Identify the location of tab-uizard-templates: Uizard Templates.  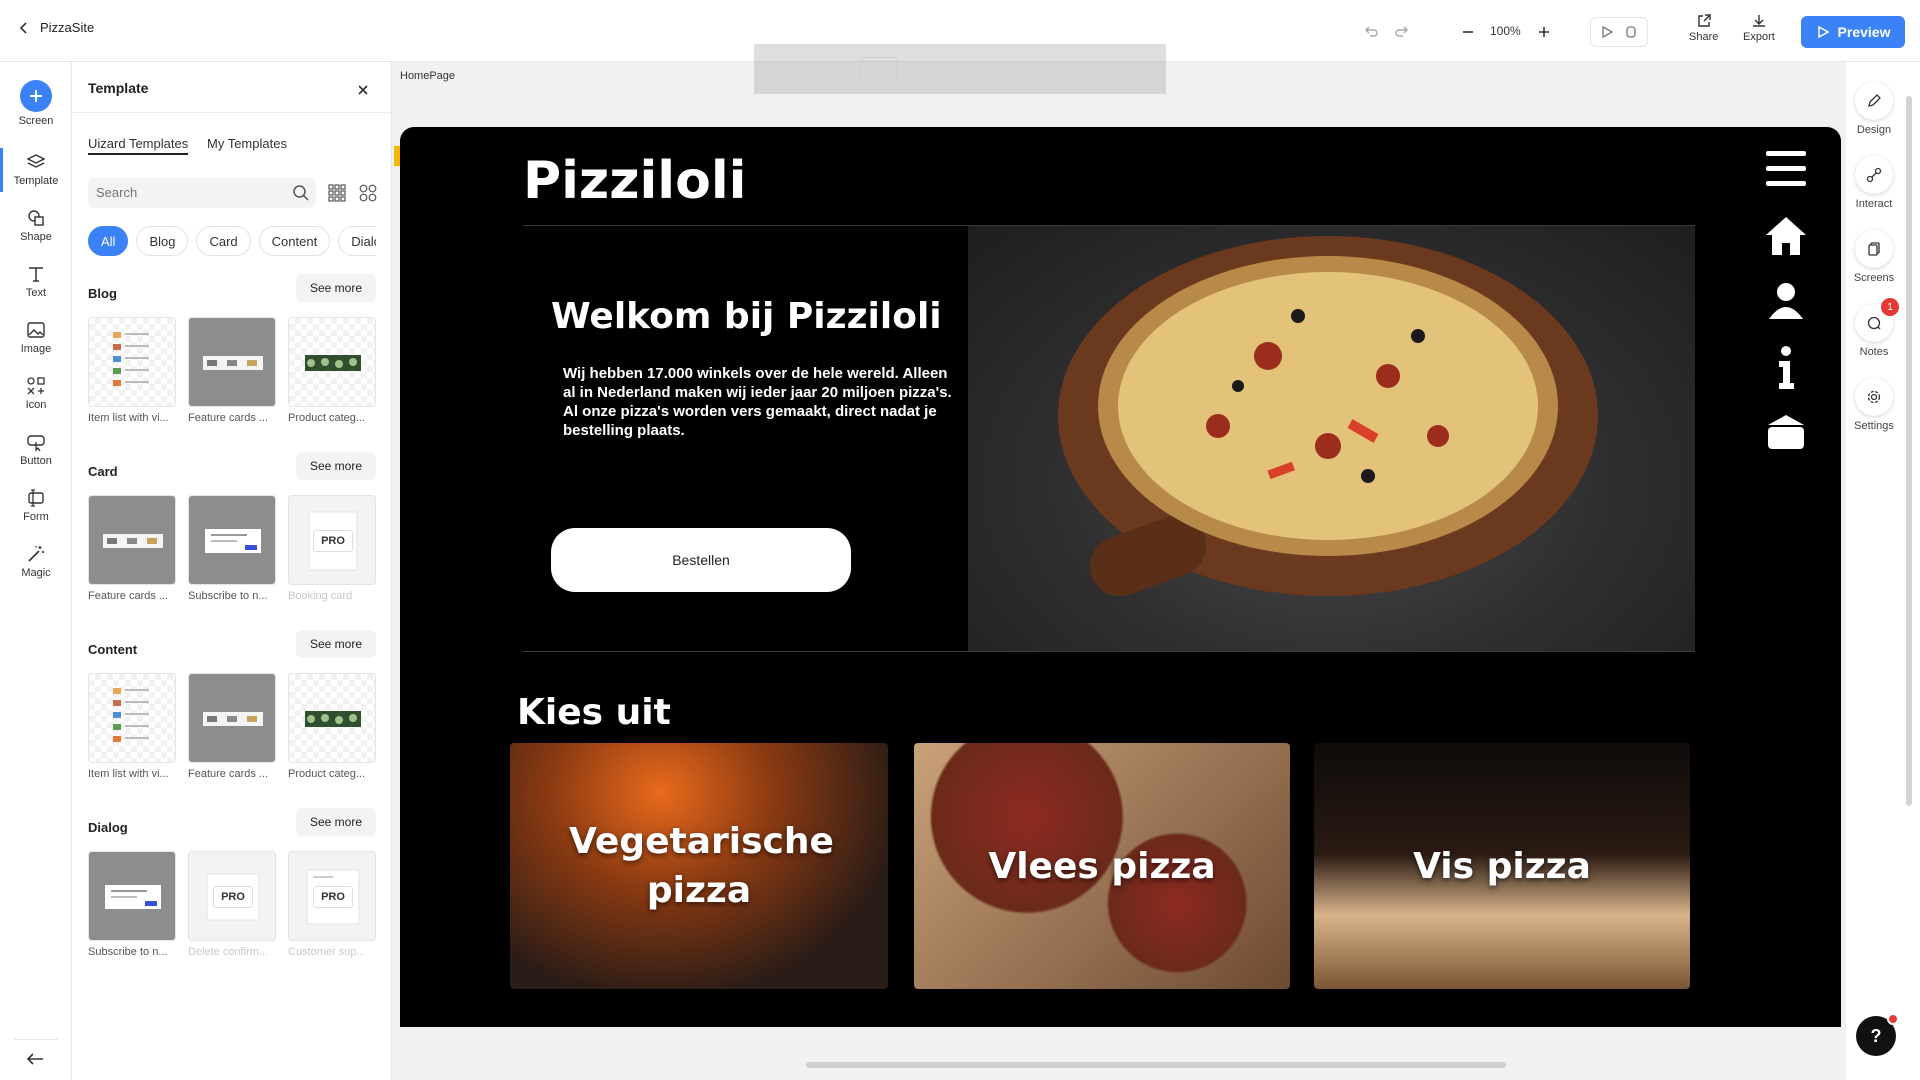
(138, 145).